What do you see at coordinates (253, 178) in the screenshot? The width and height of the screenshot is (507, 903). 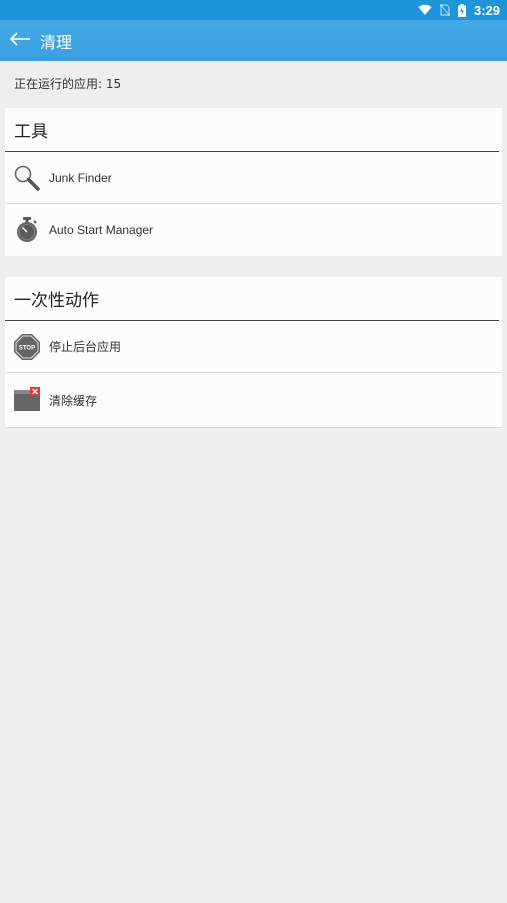 I see `junk-finder-item: Junk Finder` at bounding box center [253, 178].